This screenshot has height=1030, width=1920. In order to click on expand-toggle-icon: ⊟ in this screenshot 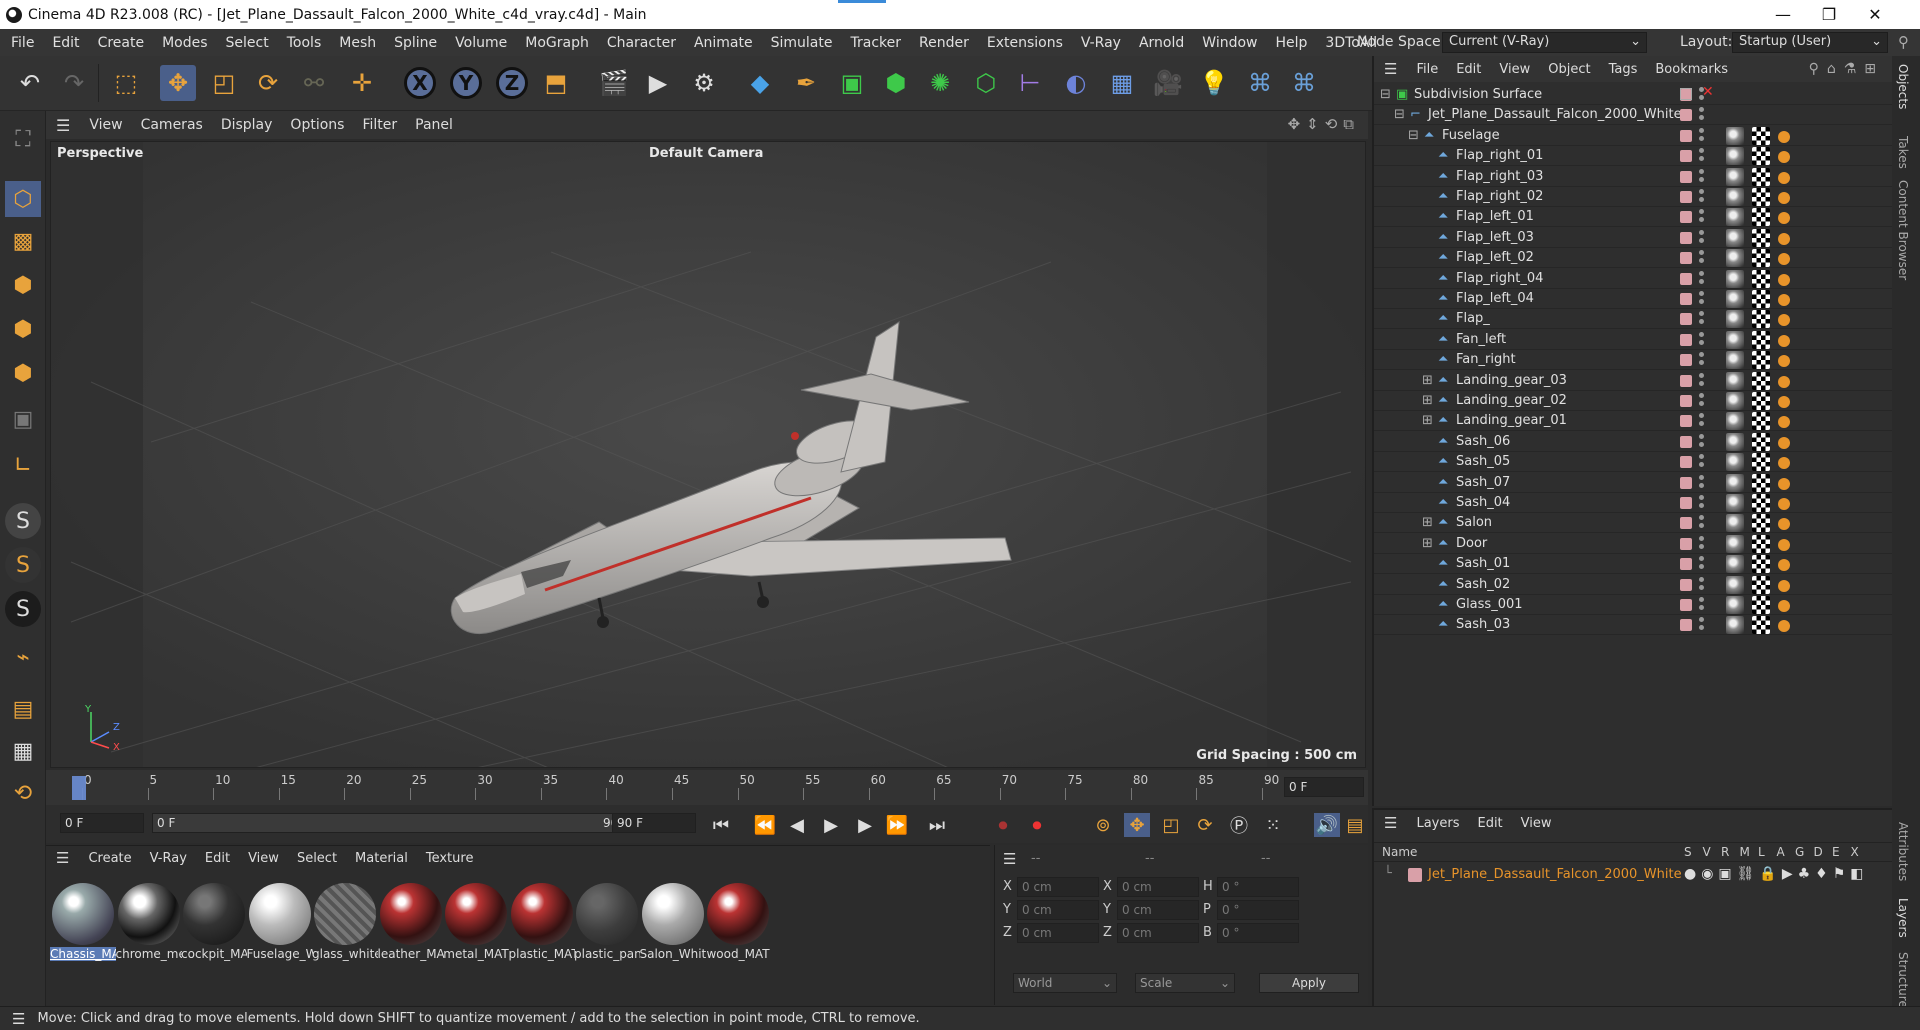, I will do `click(1399, 114)`.